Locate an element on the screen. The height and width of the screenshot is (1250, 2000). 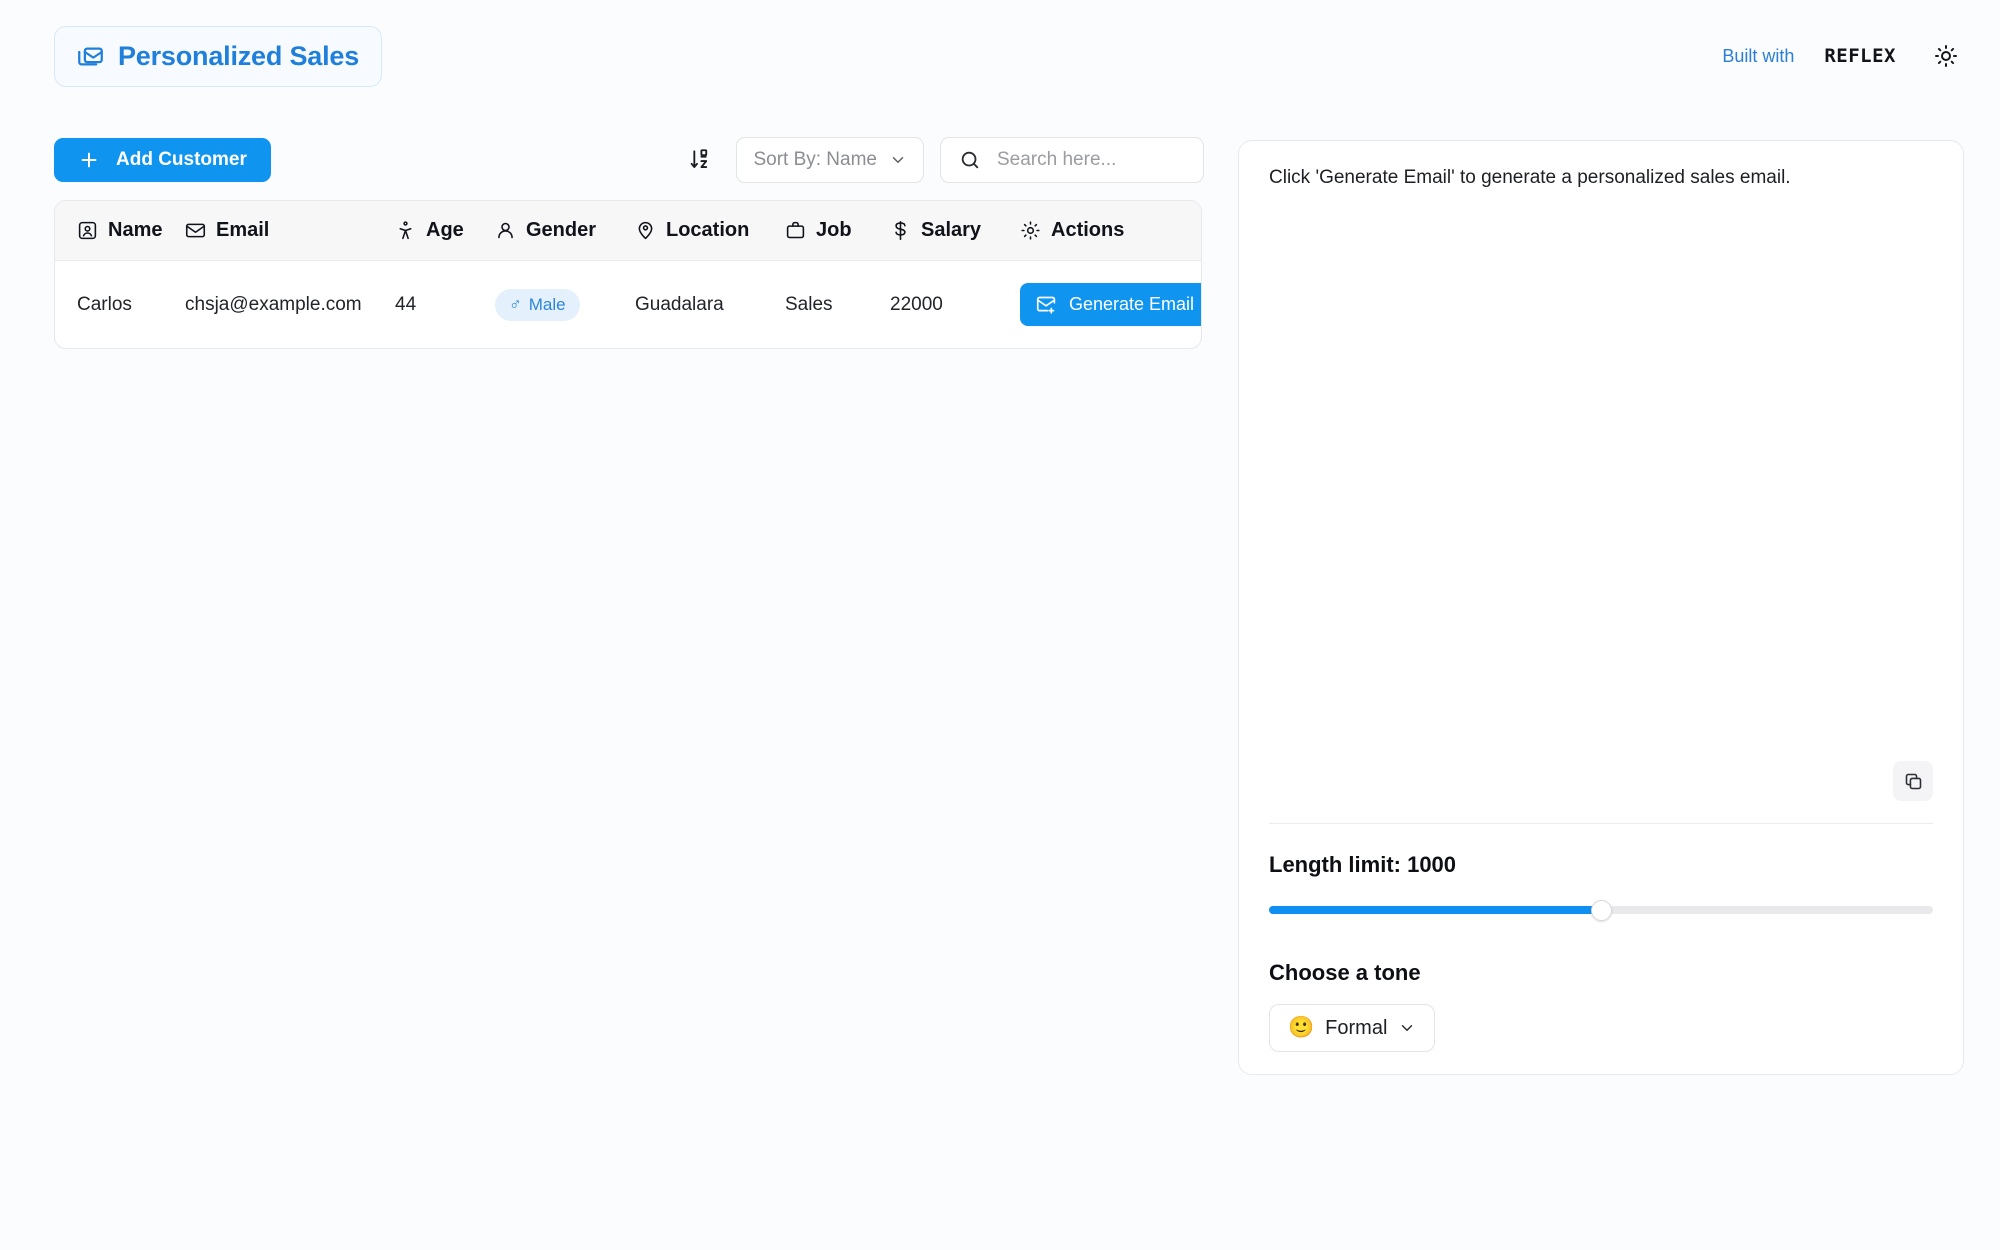
length-limit-label: Length limit: 1000 is located at coordinates (1363, 864).